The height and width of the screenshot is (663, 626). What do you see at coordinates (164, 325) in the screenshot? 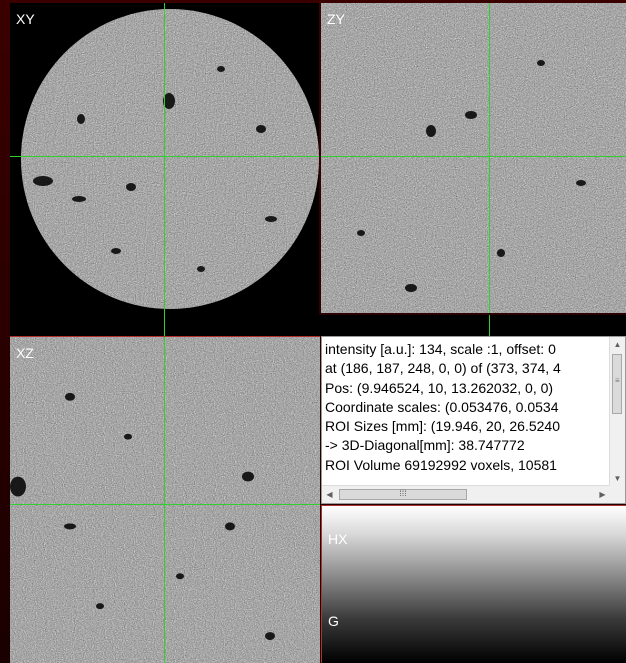
I see `xy-crosshair-extension` at bounding box center [164, 325].